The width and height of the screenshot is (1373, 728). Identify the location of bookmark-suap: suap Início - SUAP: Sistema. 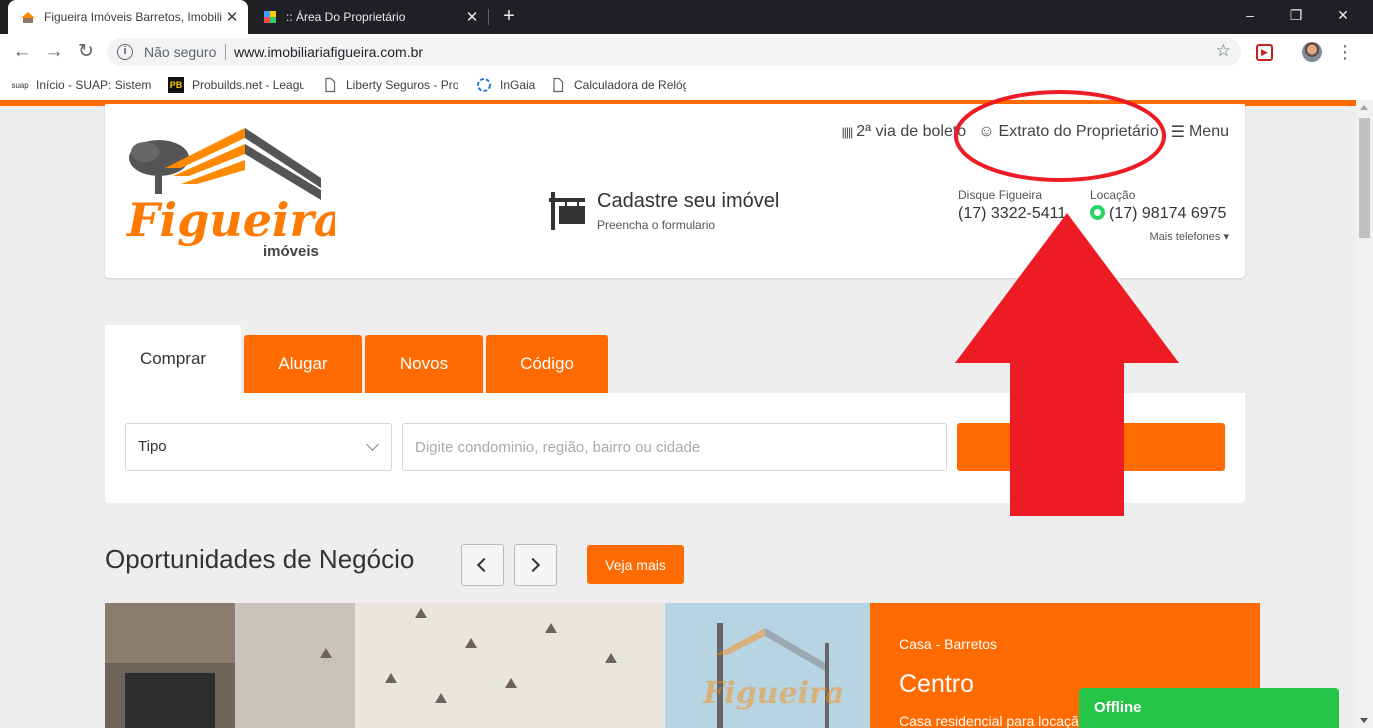
(82, 85).